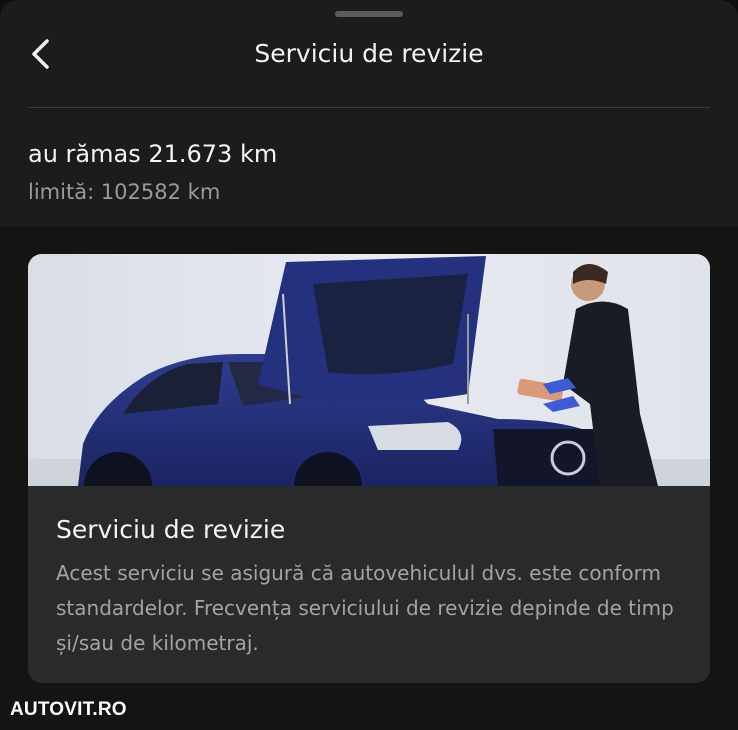  Describe the element at coordinates (171, 529) in the screenshot. I see `card-title: Serviciu de revizie` at that location.